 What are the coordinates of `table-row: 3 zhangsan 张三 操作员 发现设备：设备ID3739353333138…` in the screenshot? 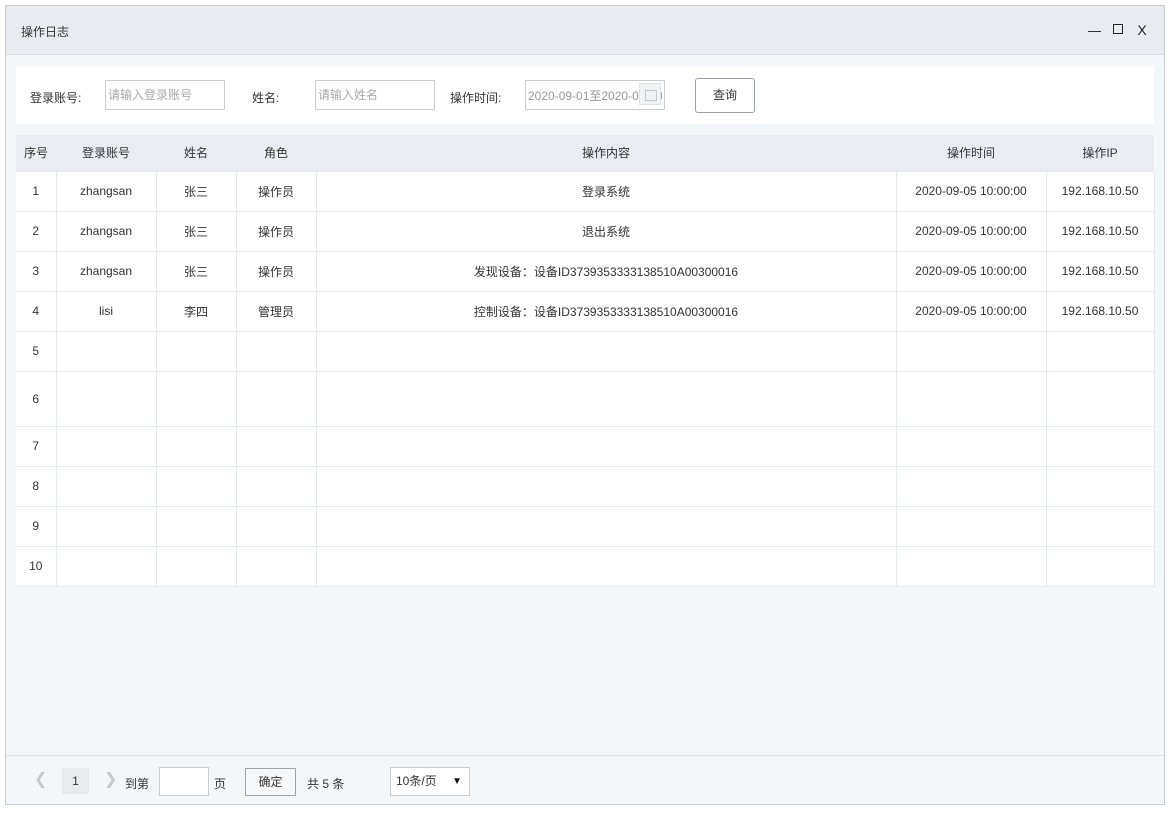 It's located at (585, 271).